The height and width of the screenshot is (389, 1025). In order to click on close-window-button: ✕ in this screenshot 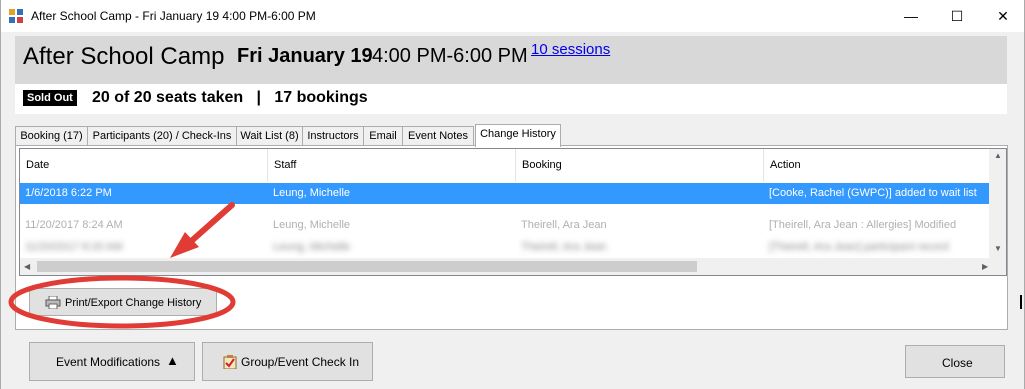, I will do `click(1002, 16)`.